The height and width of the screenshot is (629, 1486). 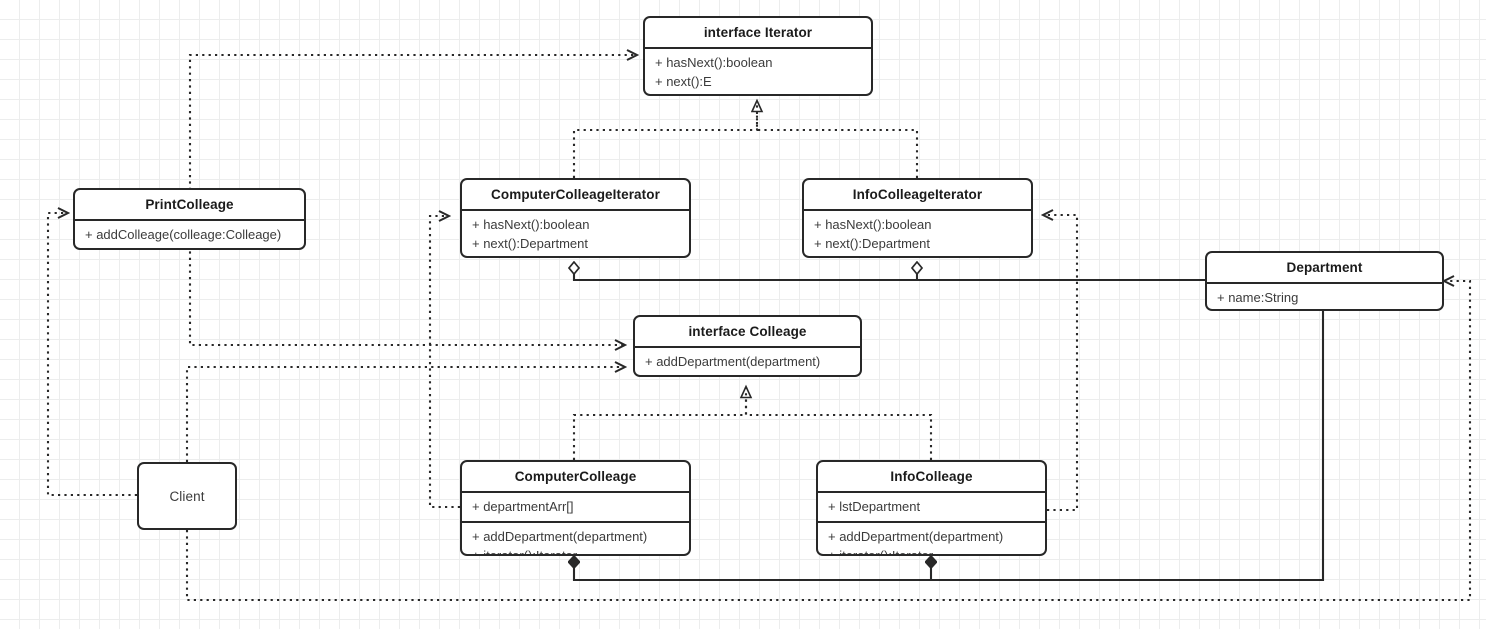 What do you see at coordinates (889, 272) in the screenshot?
I see `edge-computer-colleage-iterator-aggregates-department` at bounding box center [889, 272].